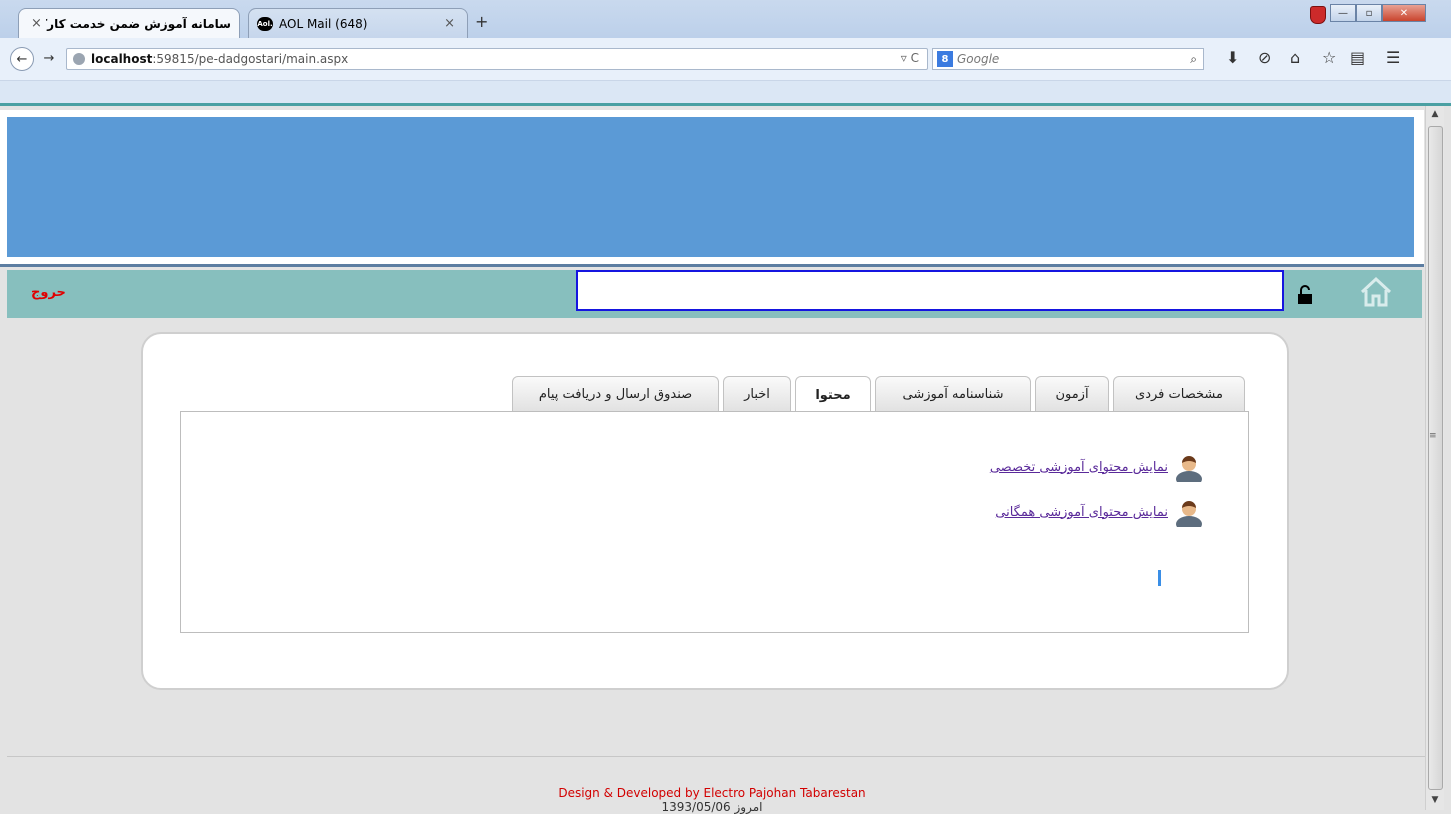 This screenshot has width=1451, height=814. What do you see at coordinates (323, 23) in the screenshot?
I see `tab-title: AOL Mail (648)` at bounding box center [323, 23].